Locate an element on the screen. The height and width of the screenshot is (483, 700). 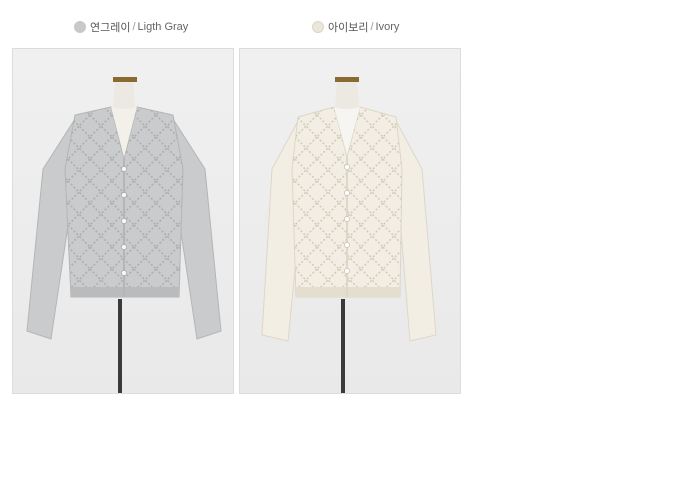
color-name-english: Ivory is located at coordinates (387, 27).